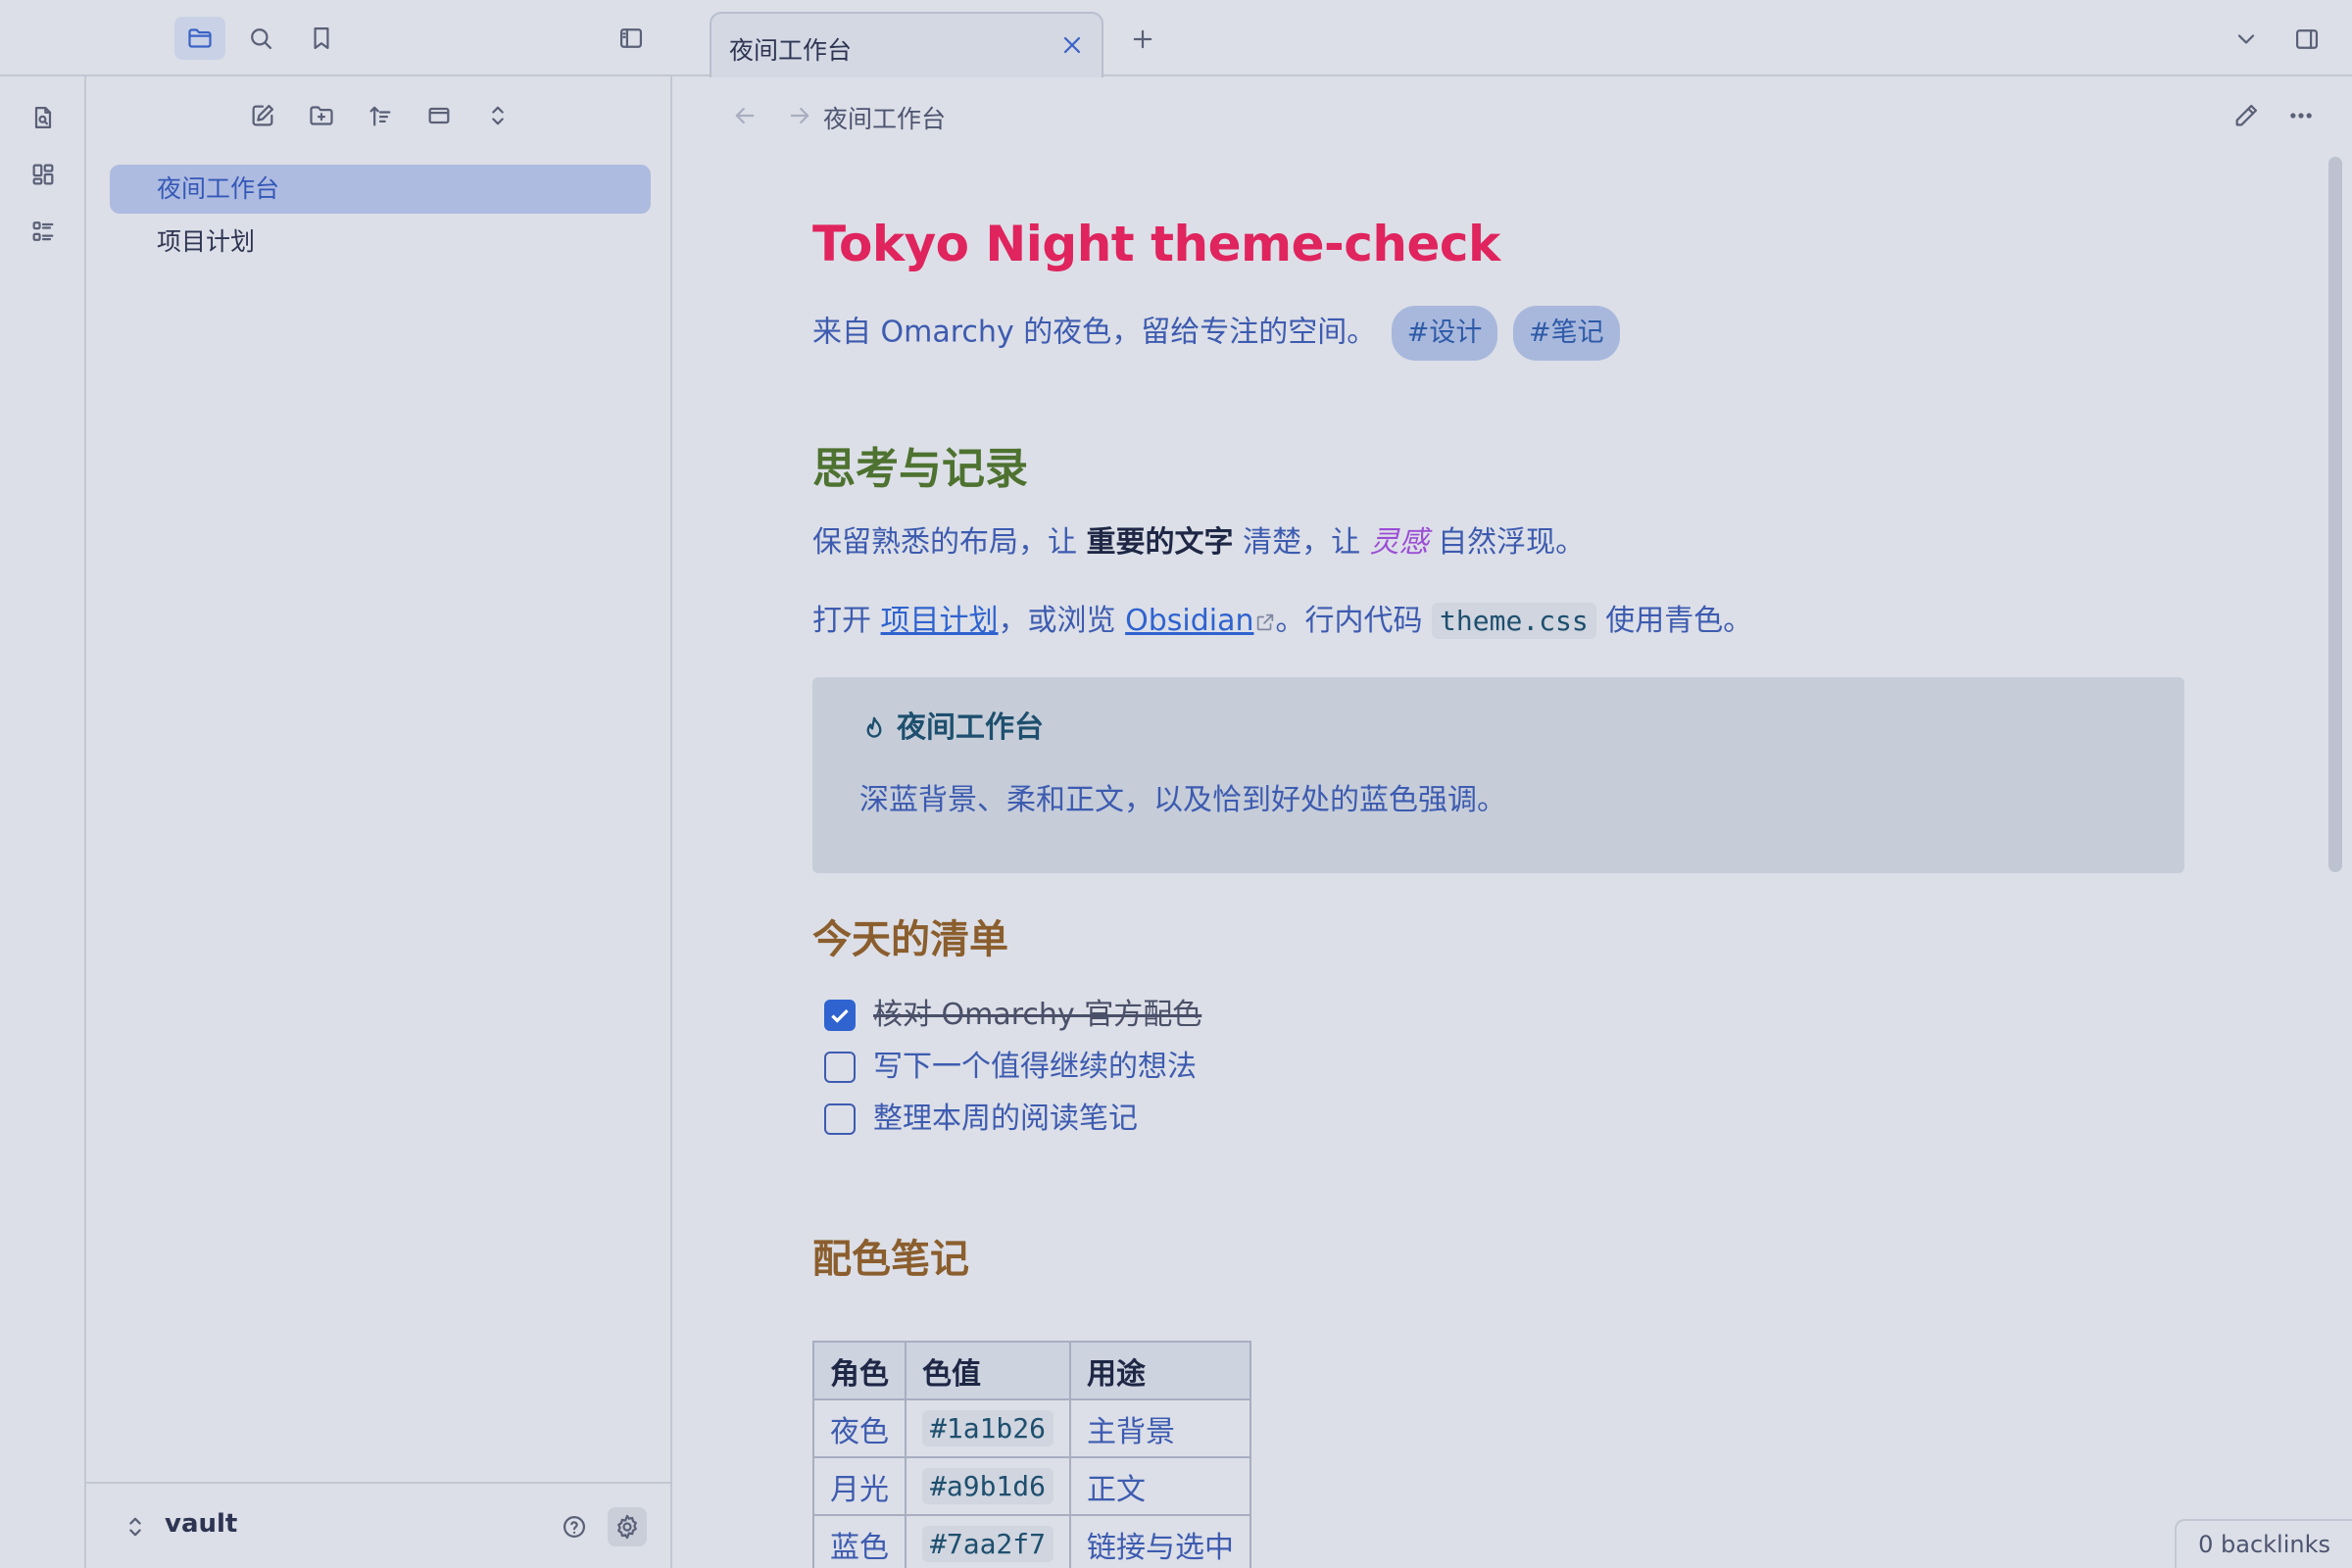 Image resolution: width=2352 pixels, height=1568 pixels. Describe the element at coordinates (380, 242) in the screenshot. I see `file-item-project-plan: 项目计划` at that location.